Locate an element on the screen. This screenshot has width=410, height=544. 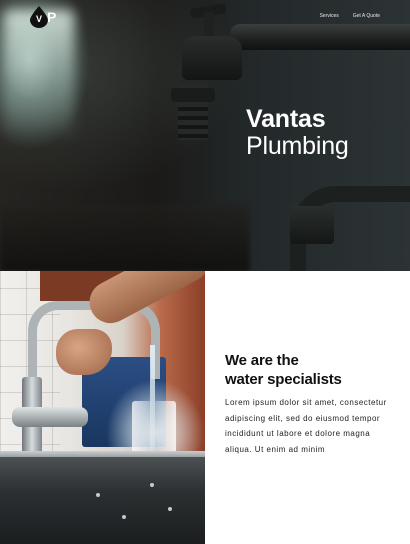
nav-link-services: Services is located at coordinates (329, 16).